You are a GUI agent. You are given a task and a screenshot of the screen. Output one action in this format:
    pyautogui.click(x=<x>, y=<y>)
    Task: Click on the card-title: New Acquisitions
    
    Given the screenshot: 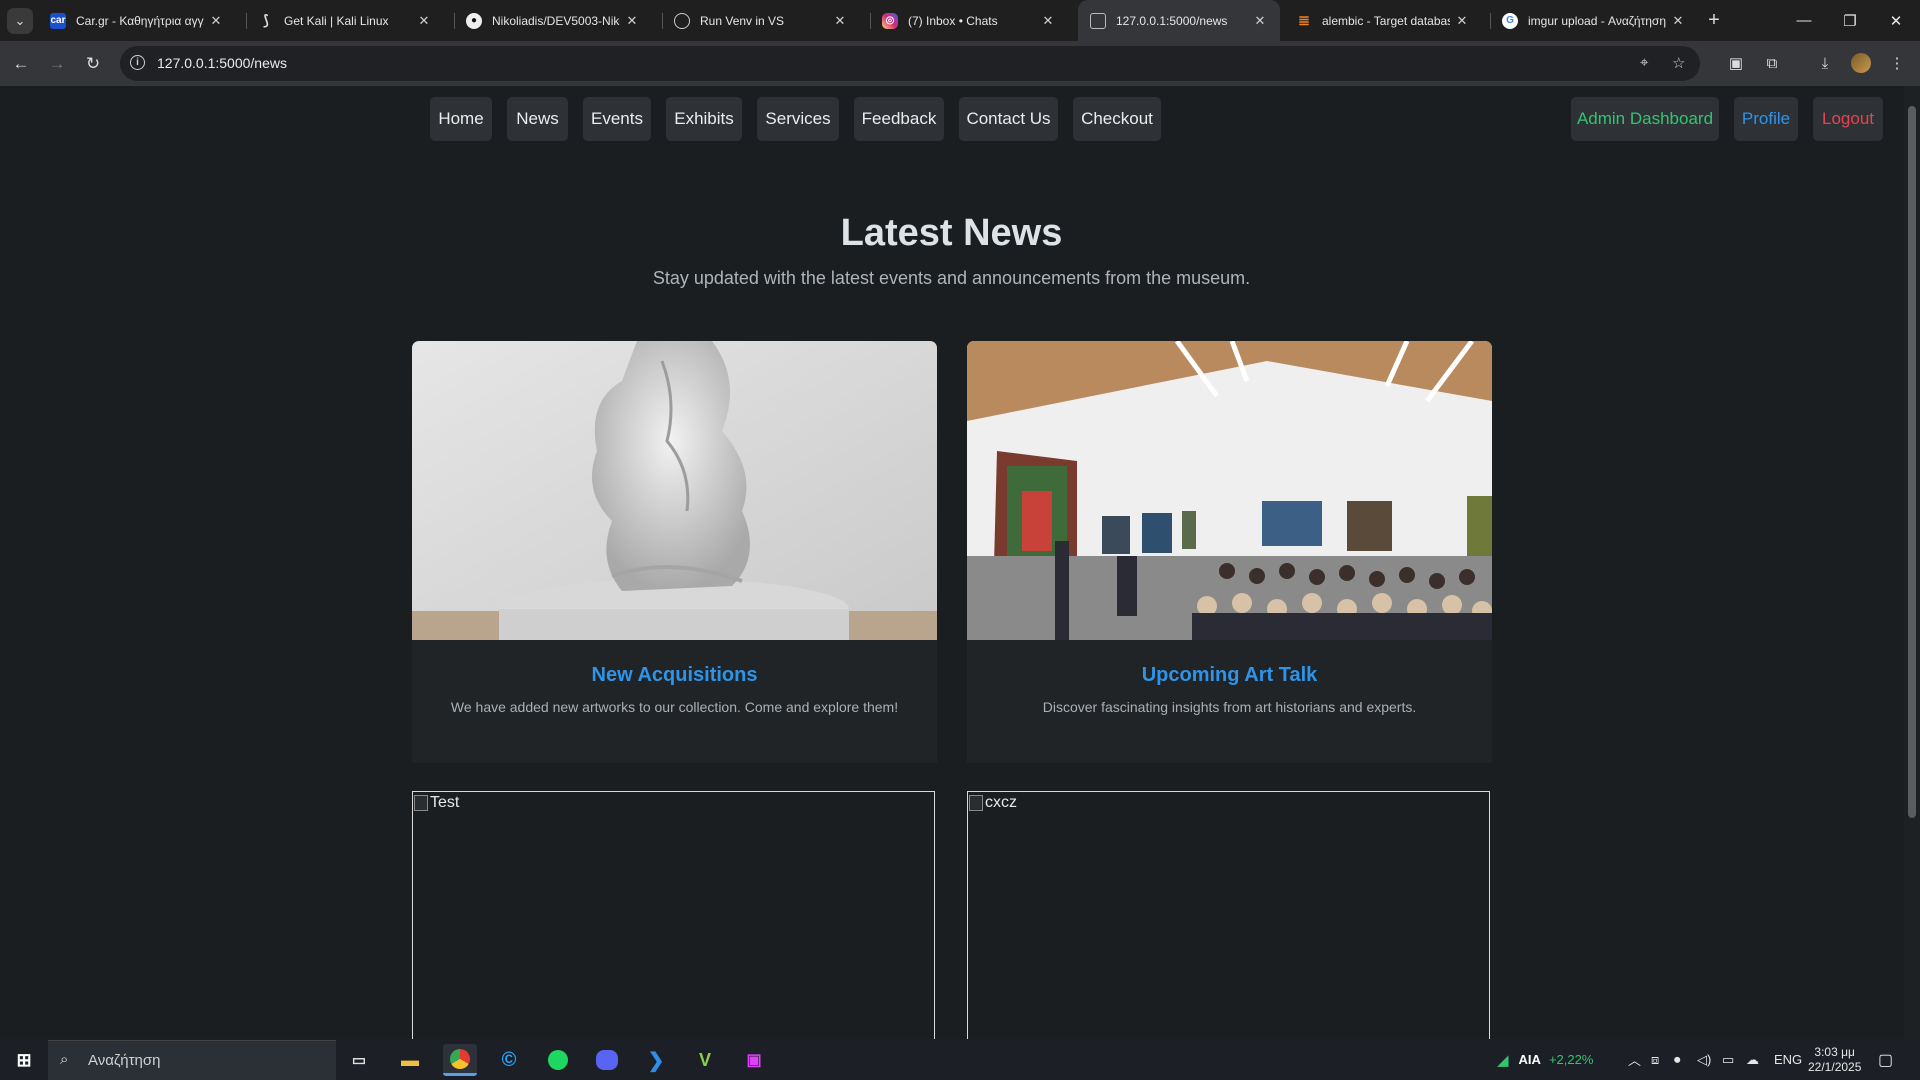 What is the action you would take?
    pyautogui.click(x=674, y=675)
    